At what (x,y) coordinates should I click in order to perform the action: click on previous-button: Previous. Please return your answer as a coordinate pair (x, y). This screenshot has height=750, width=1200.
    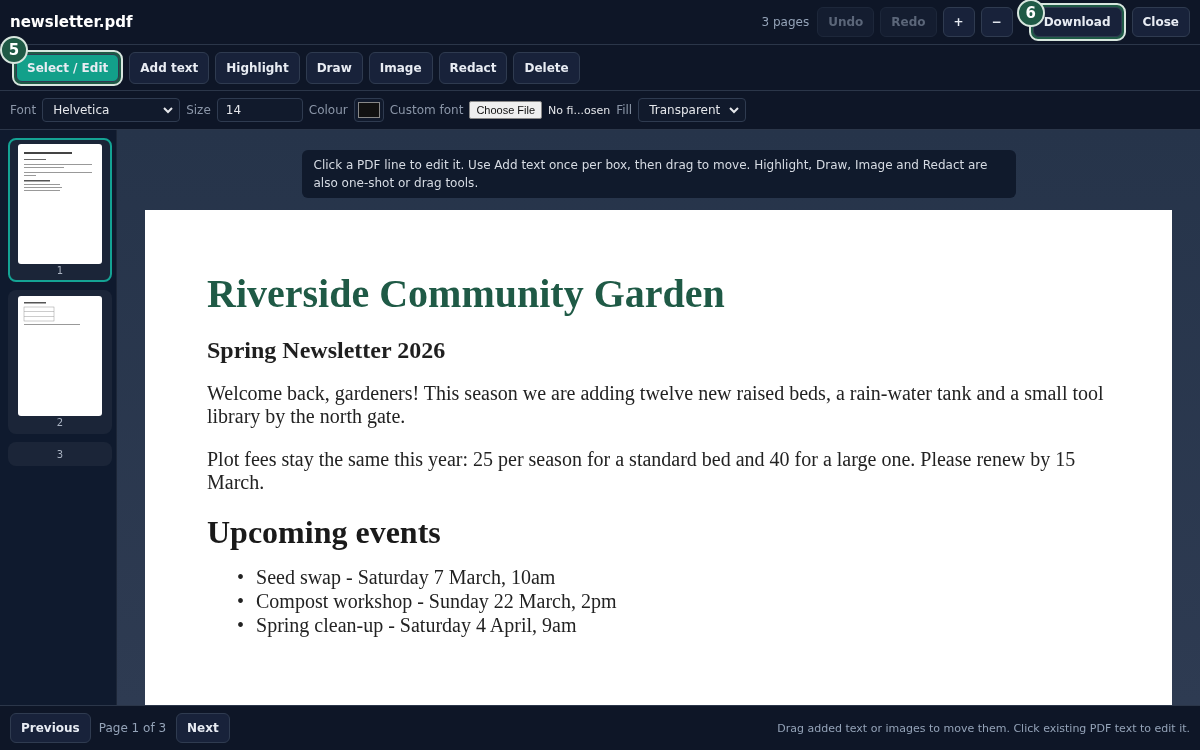
    Looking at the image, I should click on (50, 728).